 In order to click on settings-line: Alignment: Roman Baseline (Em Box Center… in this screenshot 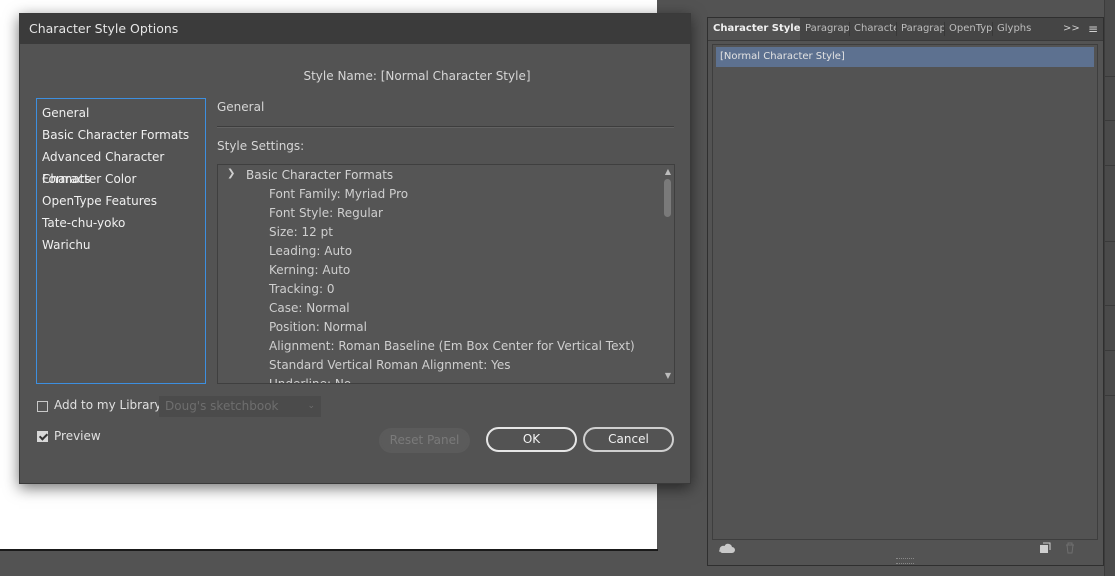, I will do `click(452, 346)`.